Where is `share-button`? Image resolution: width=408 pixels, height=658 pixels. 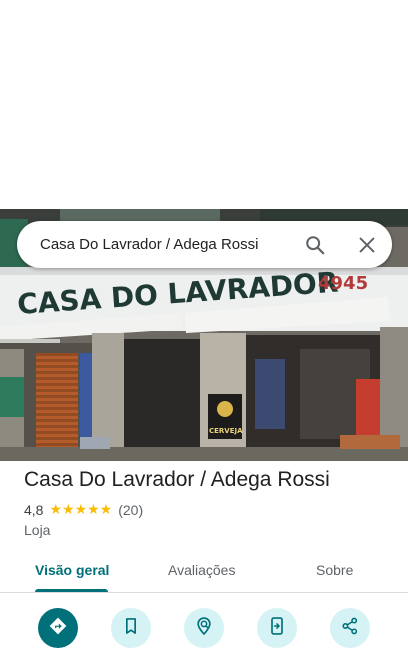
share-button is located at coordinates (350, 628).